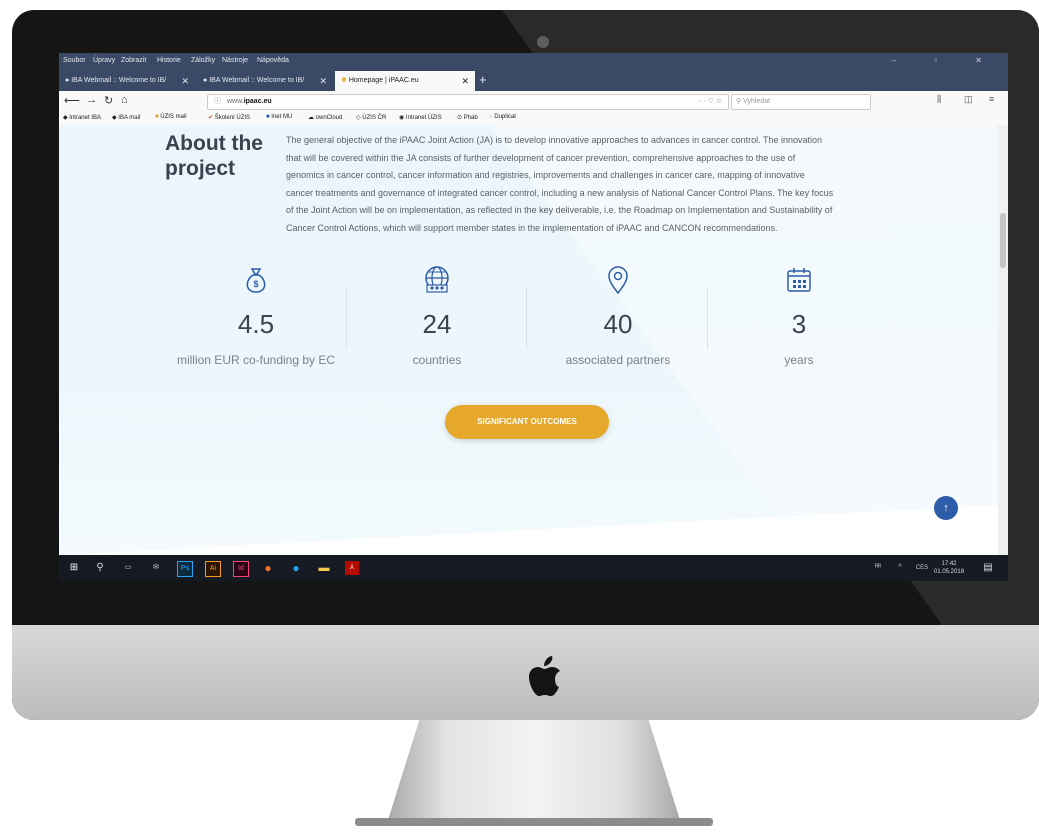 The height and width of the screenshot is (832, 1039). What do you see at coordinates (213, 569) in the screenshot?
I see `illustrator-icon: Ai` at bounding box center [213, 569].